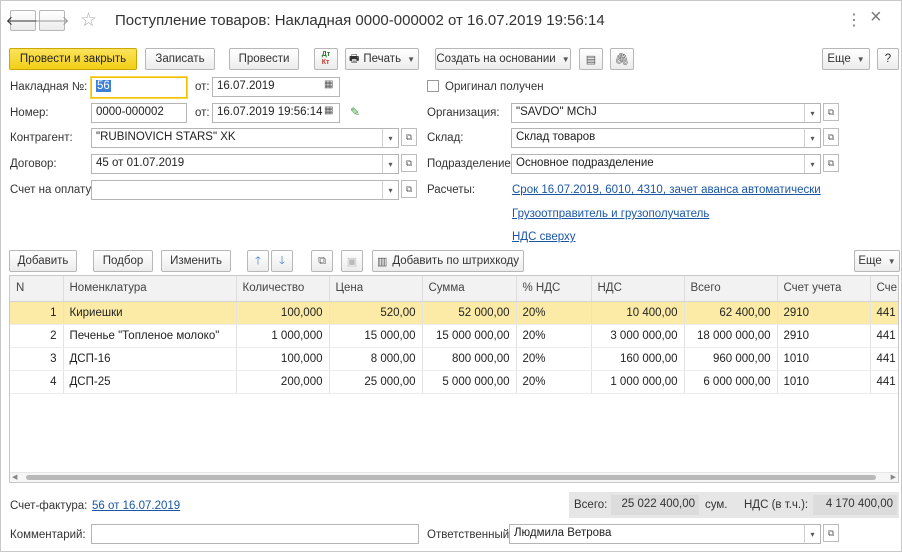  What do you see at coordinates (824, 289) in the screenshot?
I see `column-header: Счет учета` at bounding box center [824, 289].